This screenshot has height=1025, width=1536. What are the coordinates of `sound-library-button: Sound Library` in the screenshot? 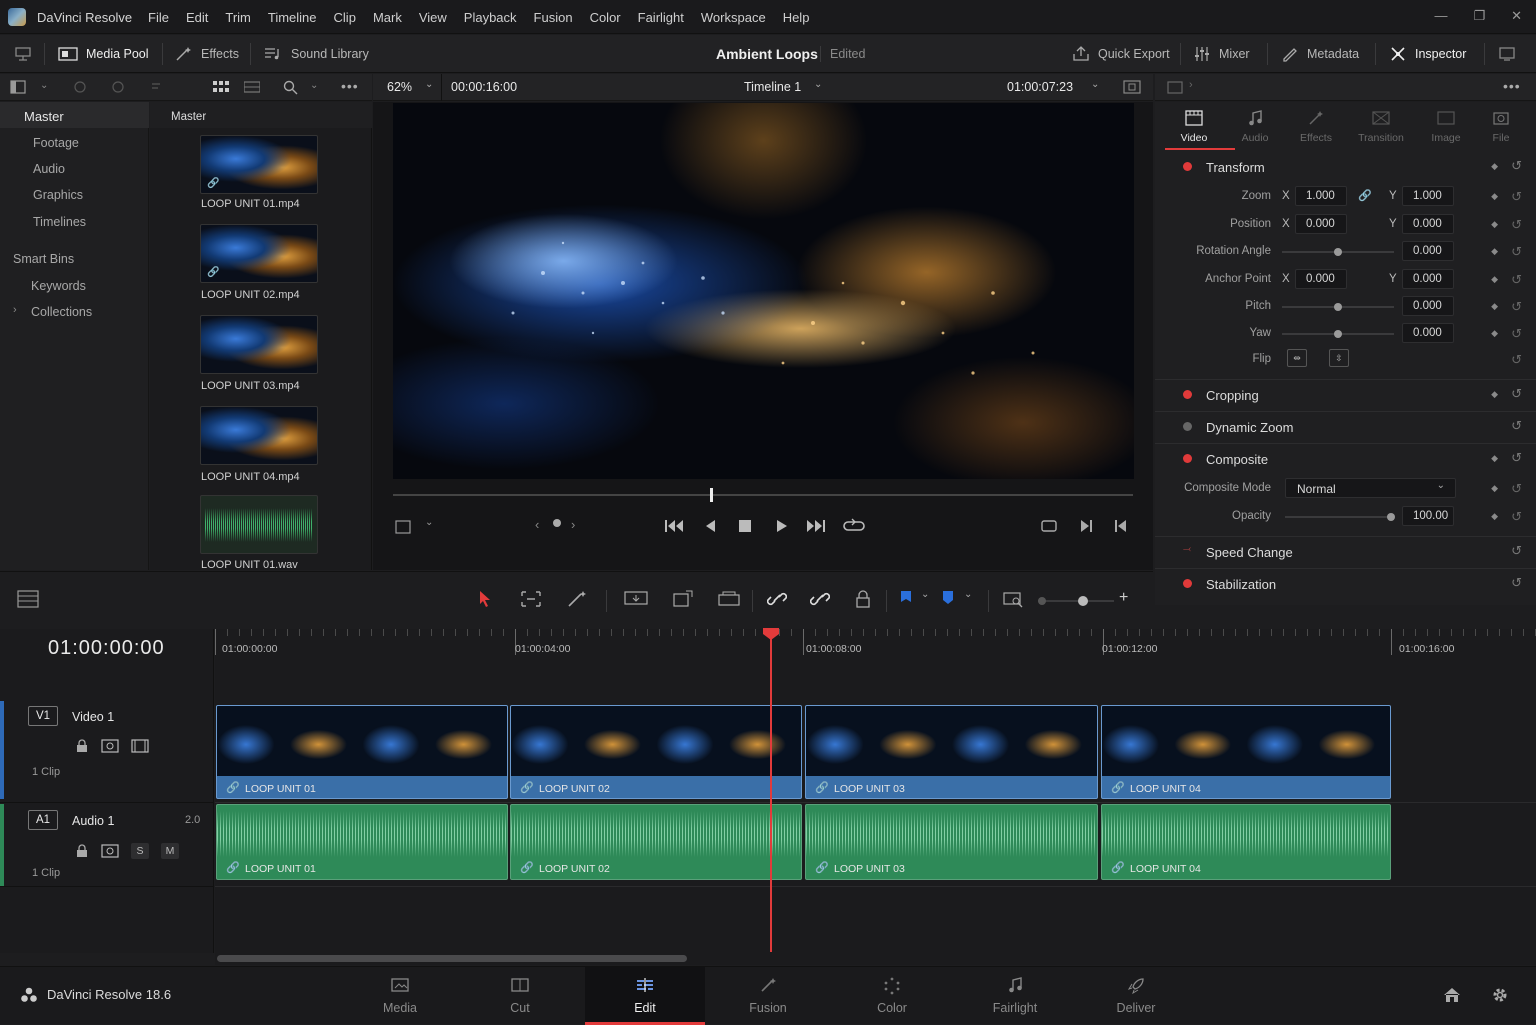 It's located at (316, 54).